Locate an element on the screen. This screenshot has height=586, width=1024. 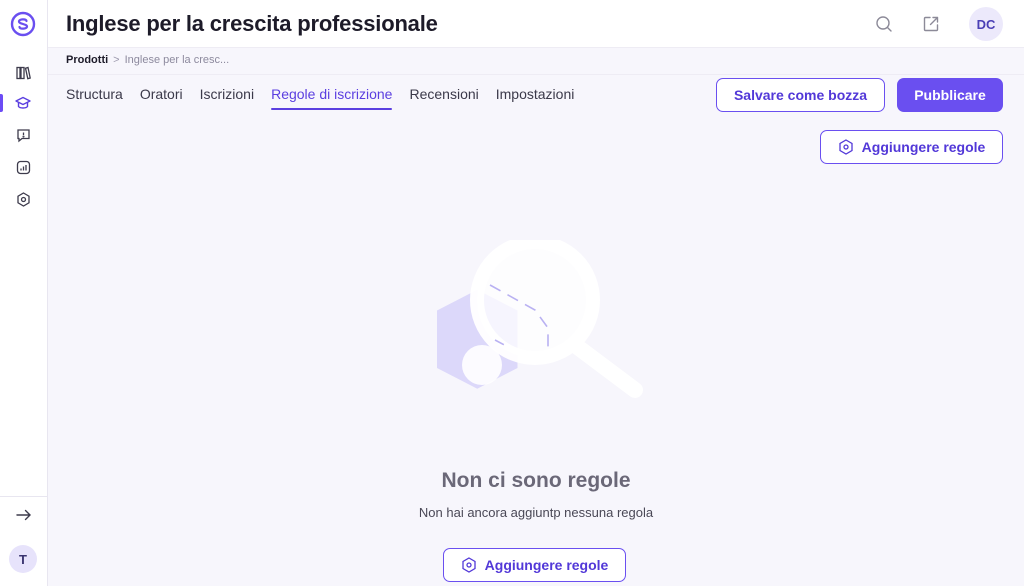
save-draft-label: Salvare come bozza is located at coordinates (800, 95).